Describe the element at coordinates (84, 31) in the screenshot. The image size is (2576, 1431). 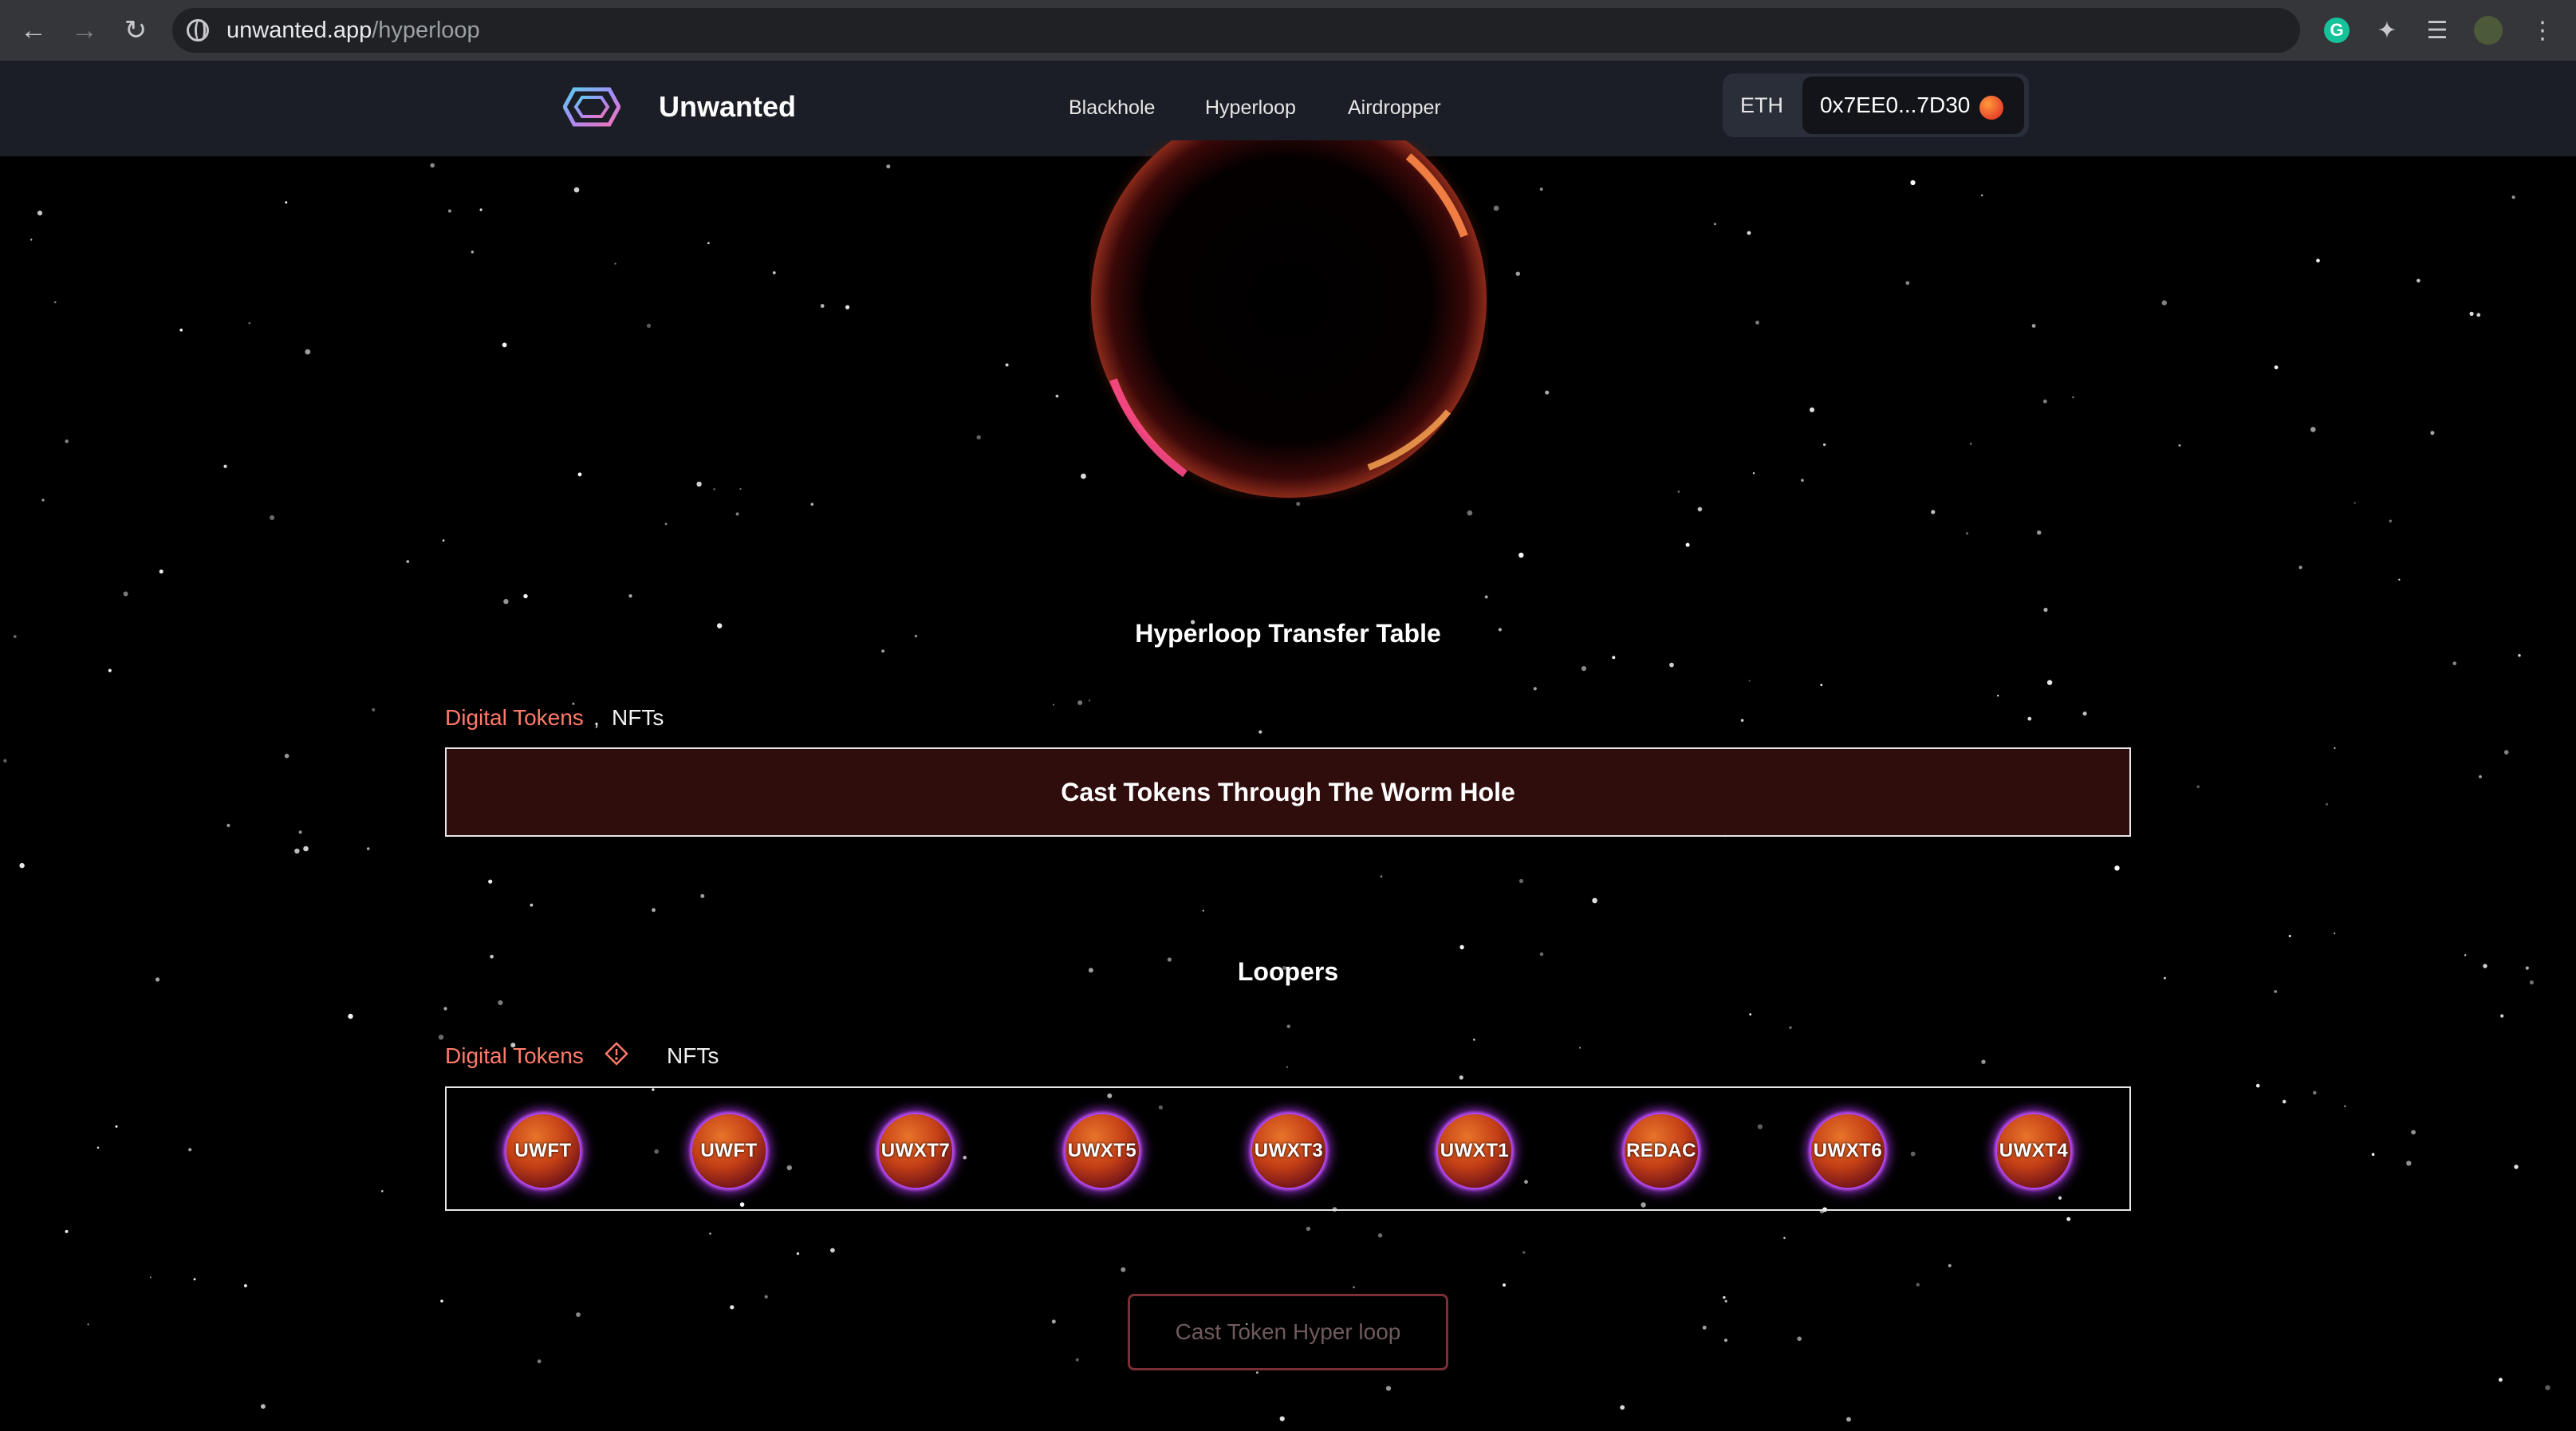
I see `forward-icon: →` at that location.